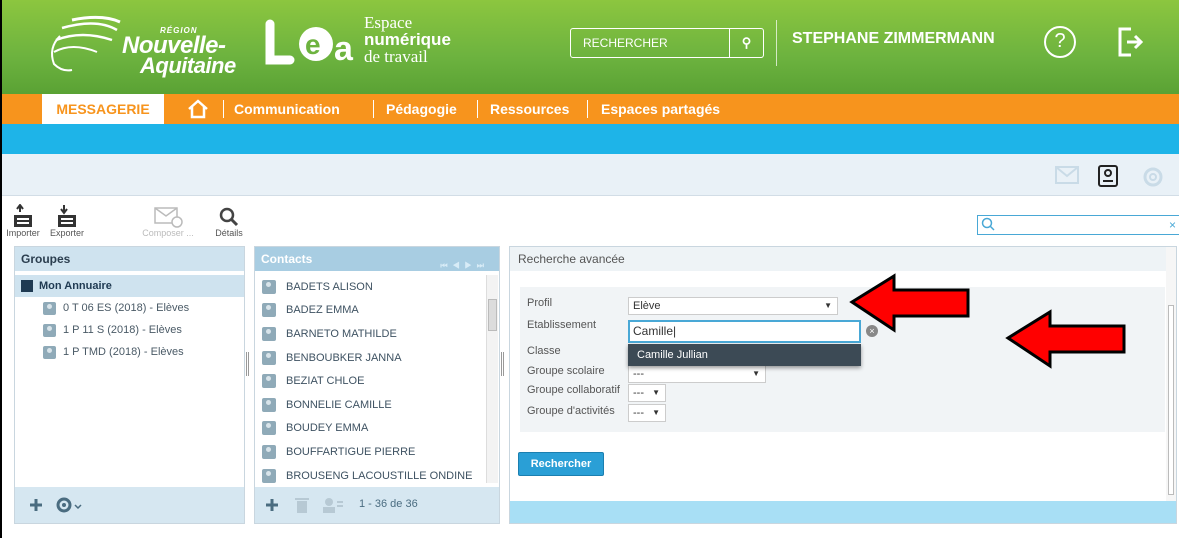 This screenshot has width=1179, height=538. What do you see at coordinates (67, 220) in the screenshot?
I see `export-button: Exporter` at bounding box center [67, 220].